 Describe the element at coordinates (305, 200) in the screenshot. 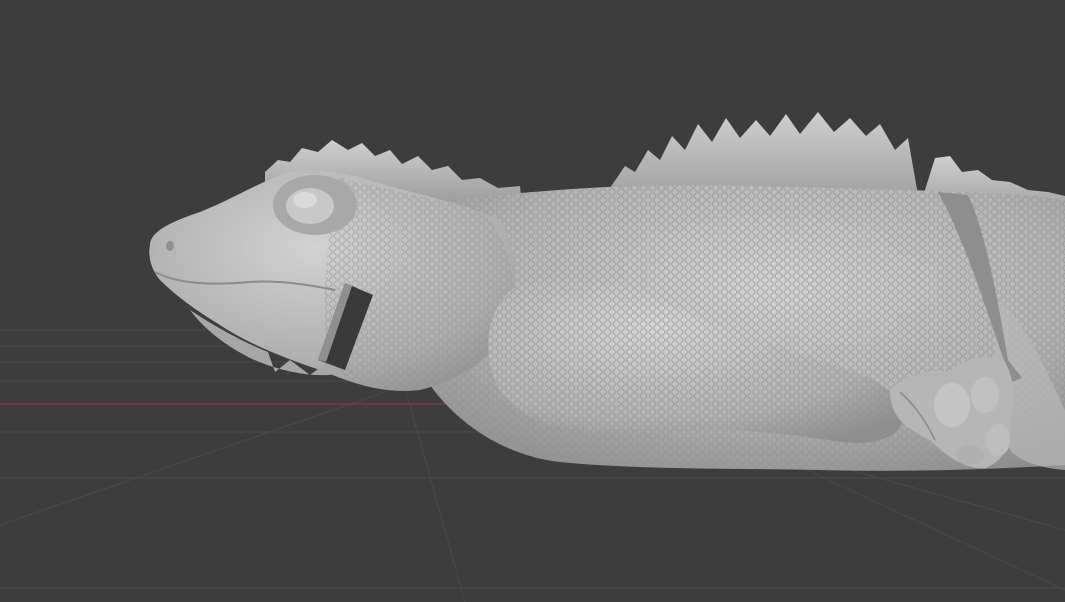

I see `eye-highlight` at that location.